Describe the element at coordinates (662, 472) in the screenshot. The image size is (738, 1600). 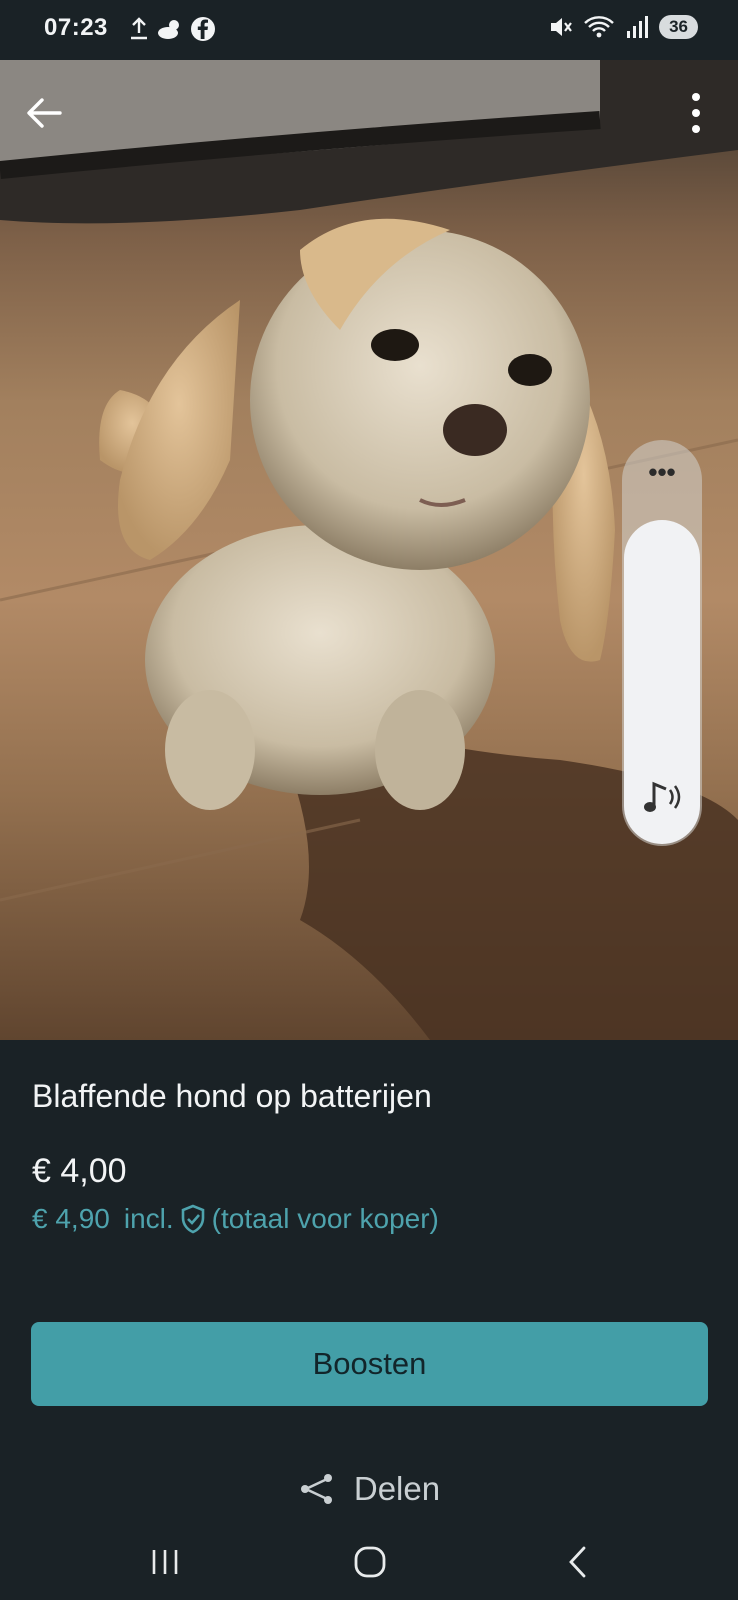
I see `more-horizontal-icon: •••` at that location.